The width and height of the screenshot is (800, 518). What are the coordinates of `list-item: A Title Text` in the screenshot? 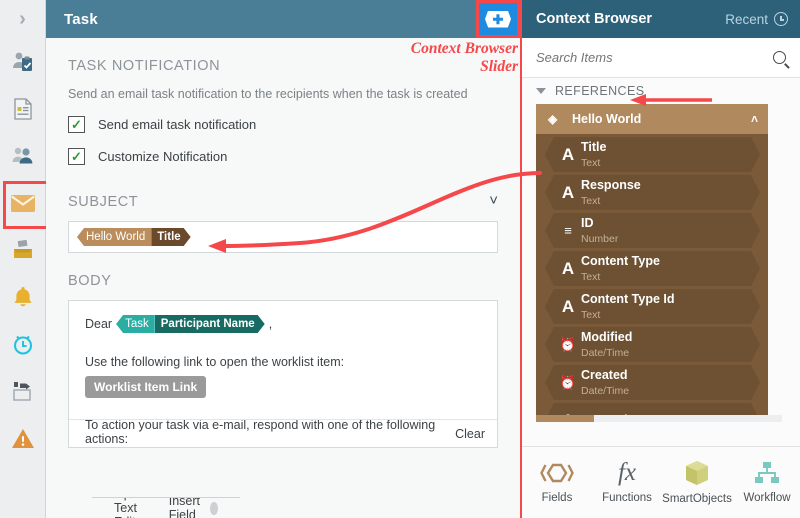 It's located at (652, 154).